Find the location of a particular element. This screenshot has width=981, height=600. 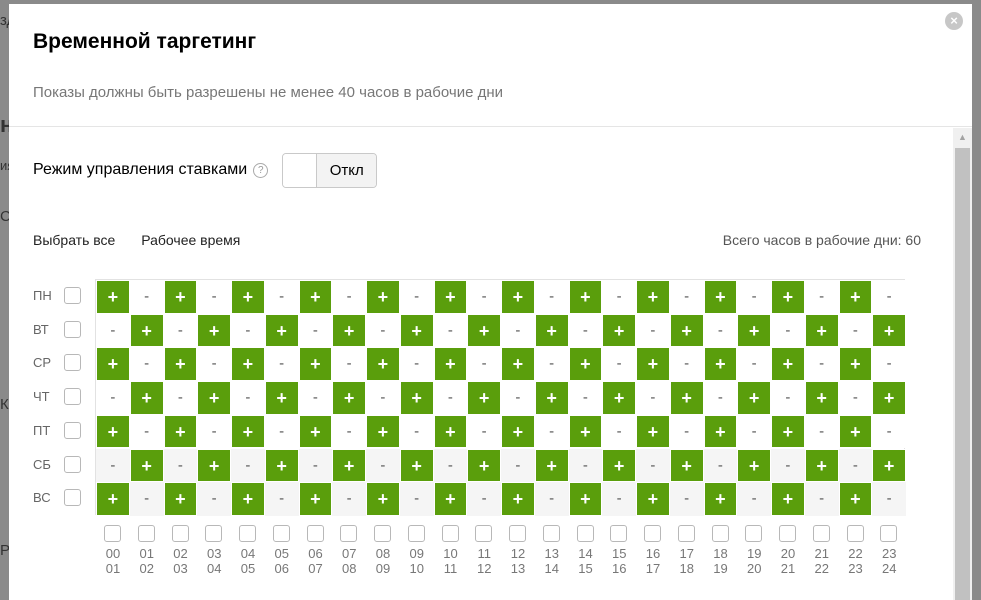

bid-mode-toggle: Откл is located at coordinates (330, 170).